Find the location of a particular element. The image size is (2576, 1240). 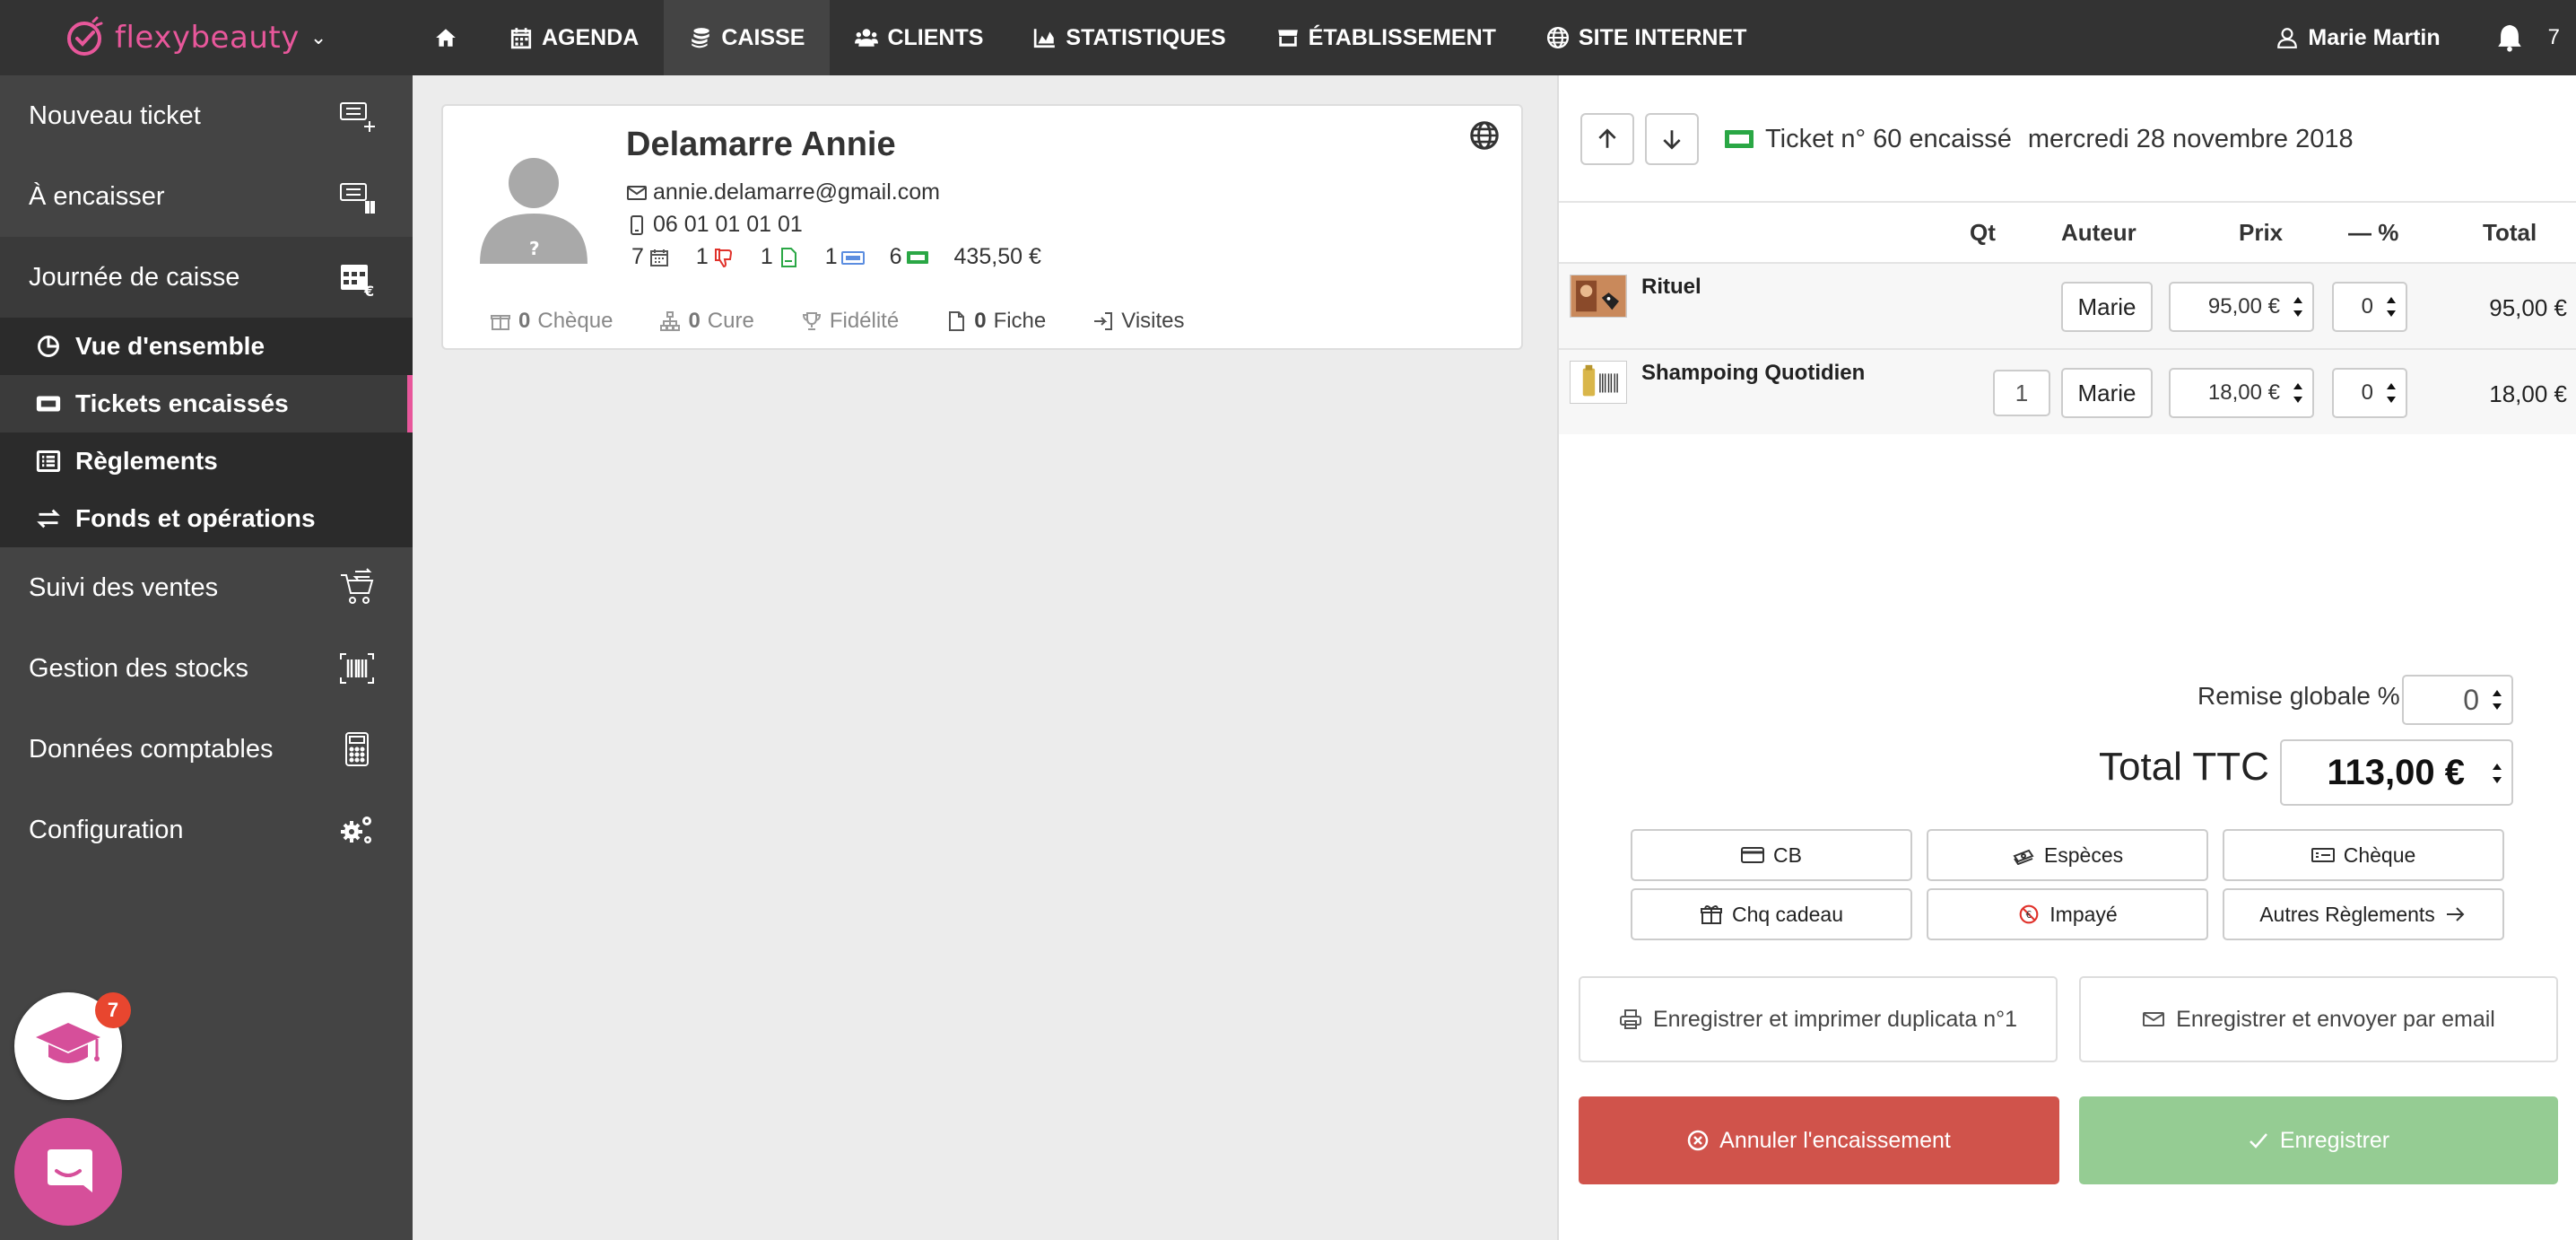

gears-icon is located at coordinates (356, 829).